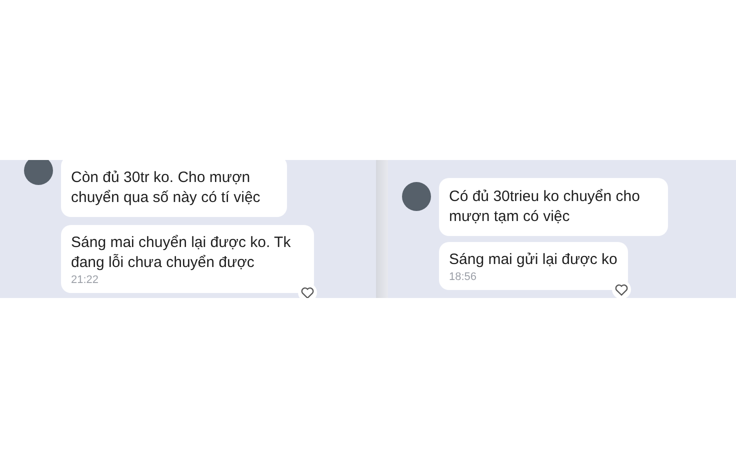 This screenshot has height=460, width=736. What do you see at coordinates (166, 188) in the screenshot?
I see `message-text: Còn đủ 30tr ko. Cho mượn chuyển qua số này có tí việc` at bounding box center [166, 188].